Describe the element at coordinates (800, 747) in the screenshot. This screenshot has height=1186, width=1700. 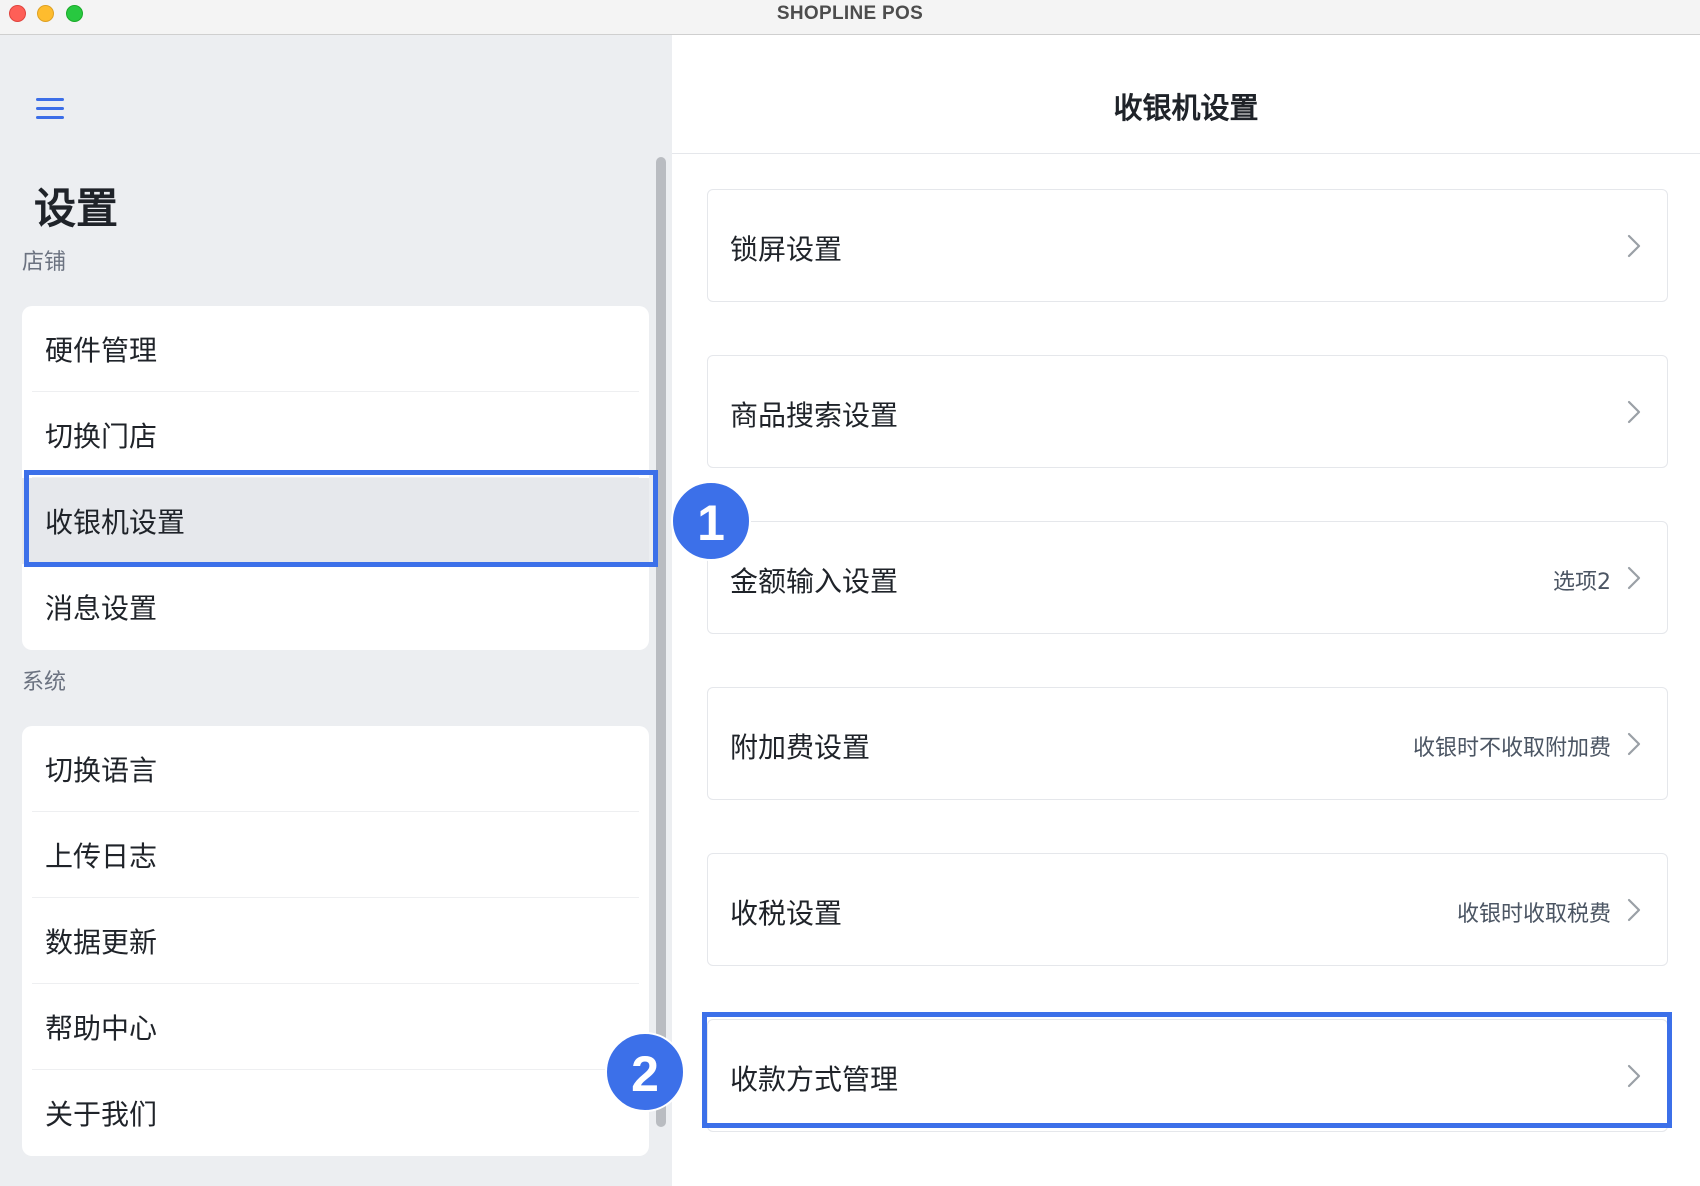
I see `row-label: 附加费设置` at that location.